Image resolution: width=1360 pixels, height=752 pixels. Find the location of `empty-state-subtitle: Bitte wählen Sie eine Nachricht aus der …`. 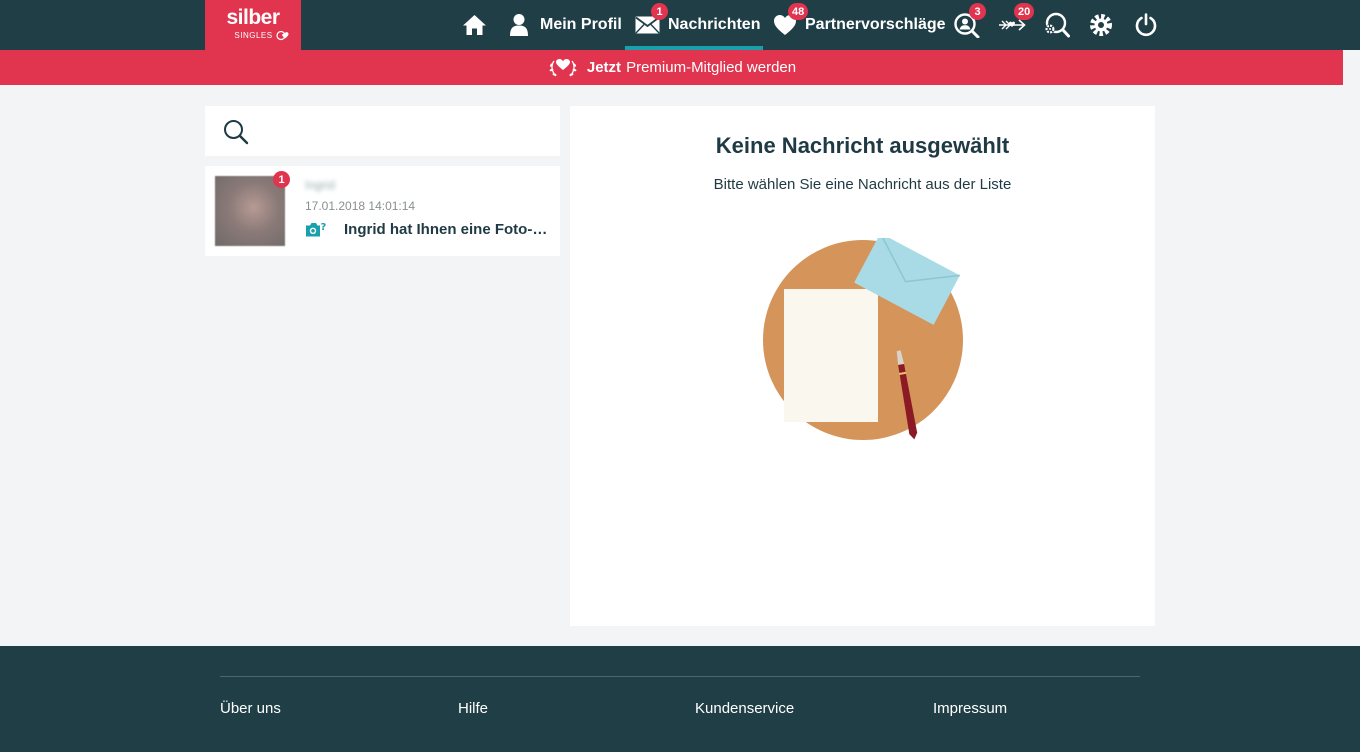

empty-state-subtitle: Bitte wählen Sie eine Nachricht aus der … is located at coordinates (862, 184).